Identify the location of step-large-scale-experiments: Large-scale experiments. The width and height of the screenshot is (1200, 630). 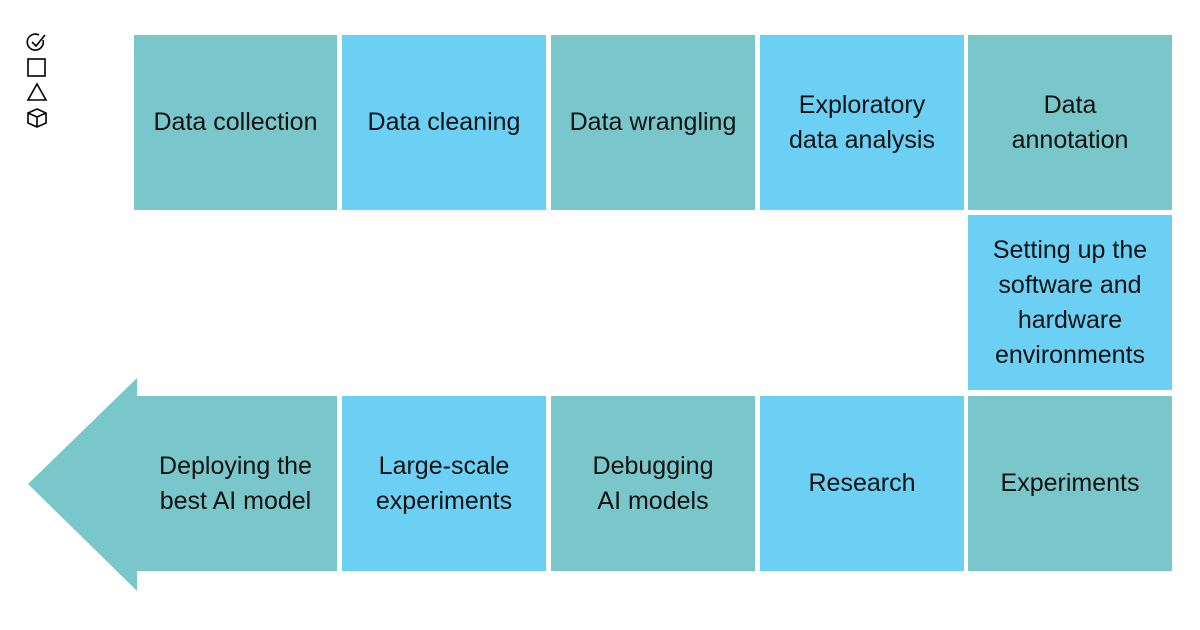
(444, 483).